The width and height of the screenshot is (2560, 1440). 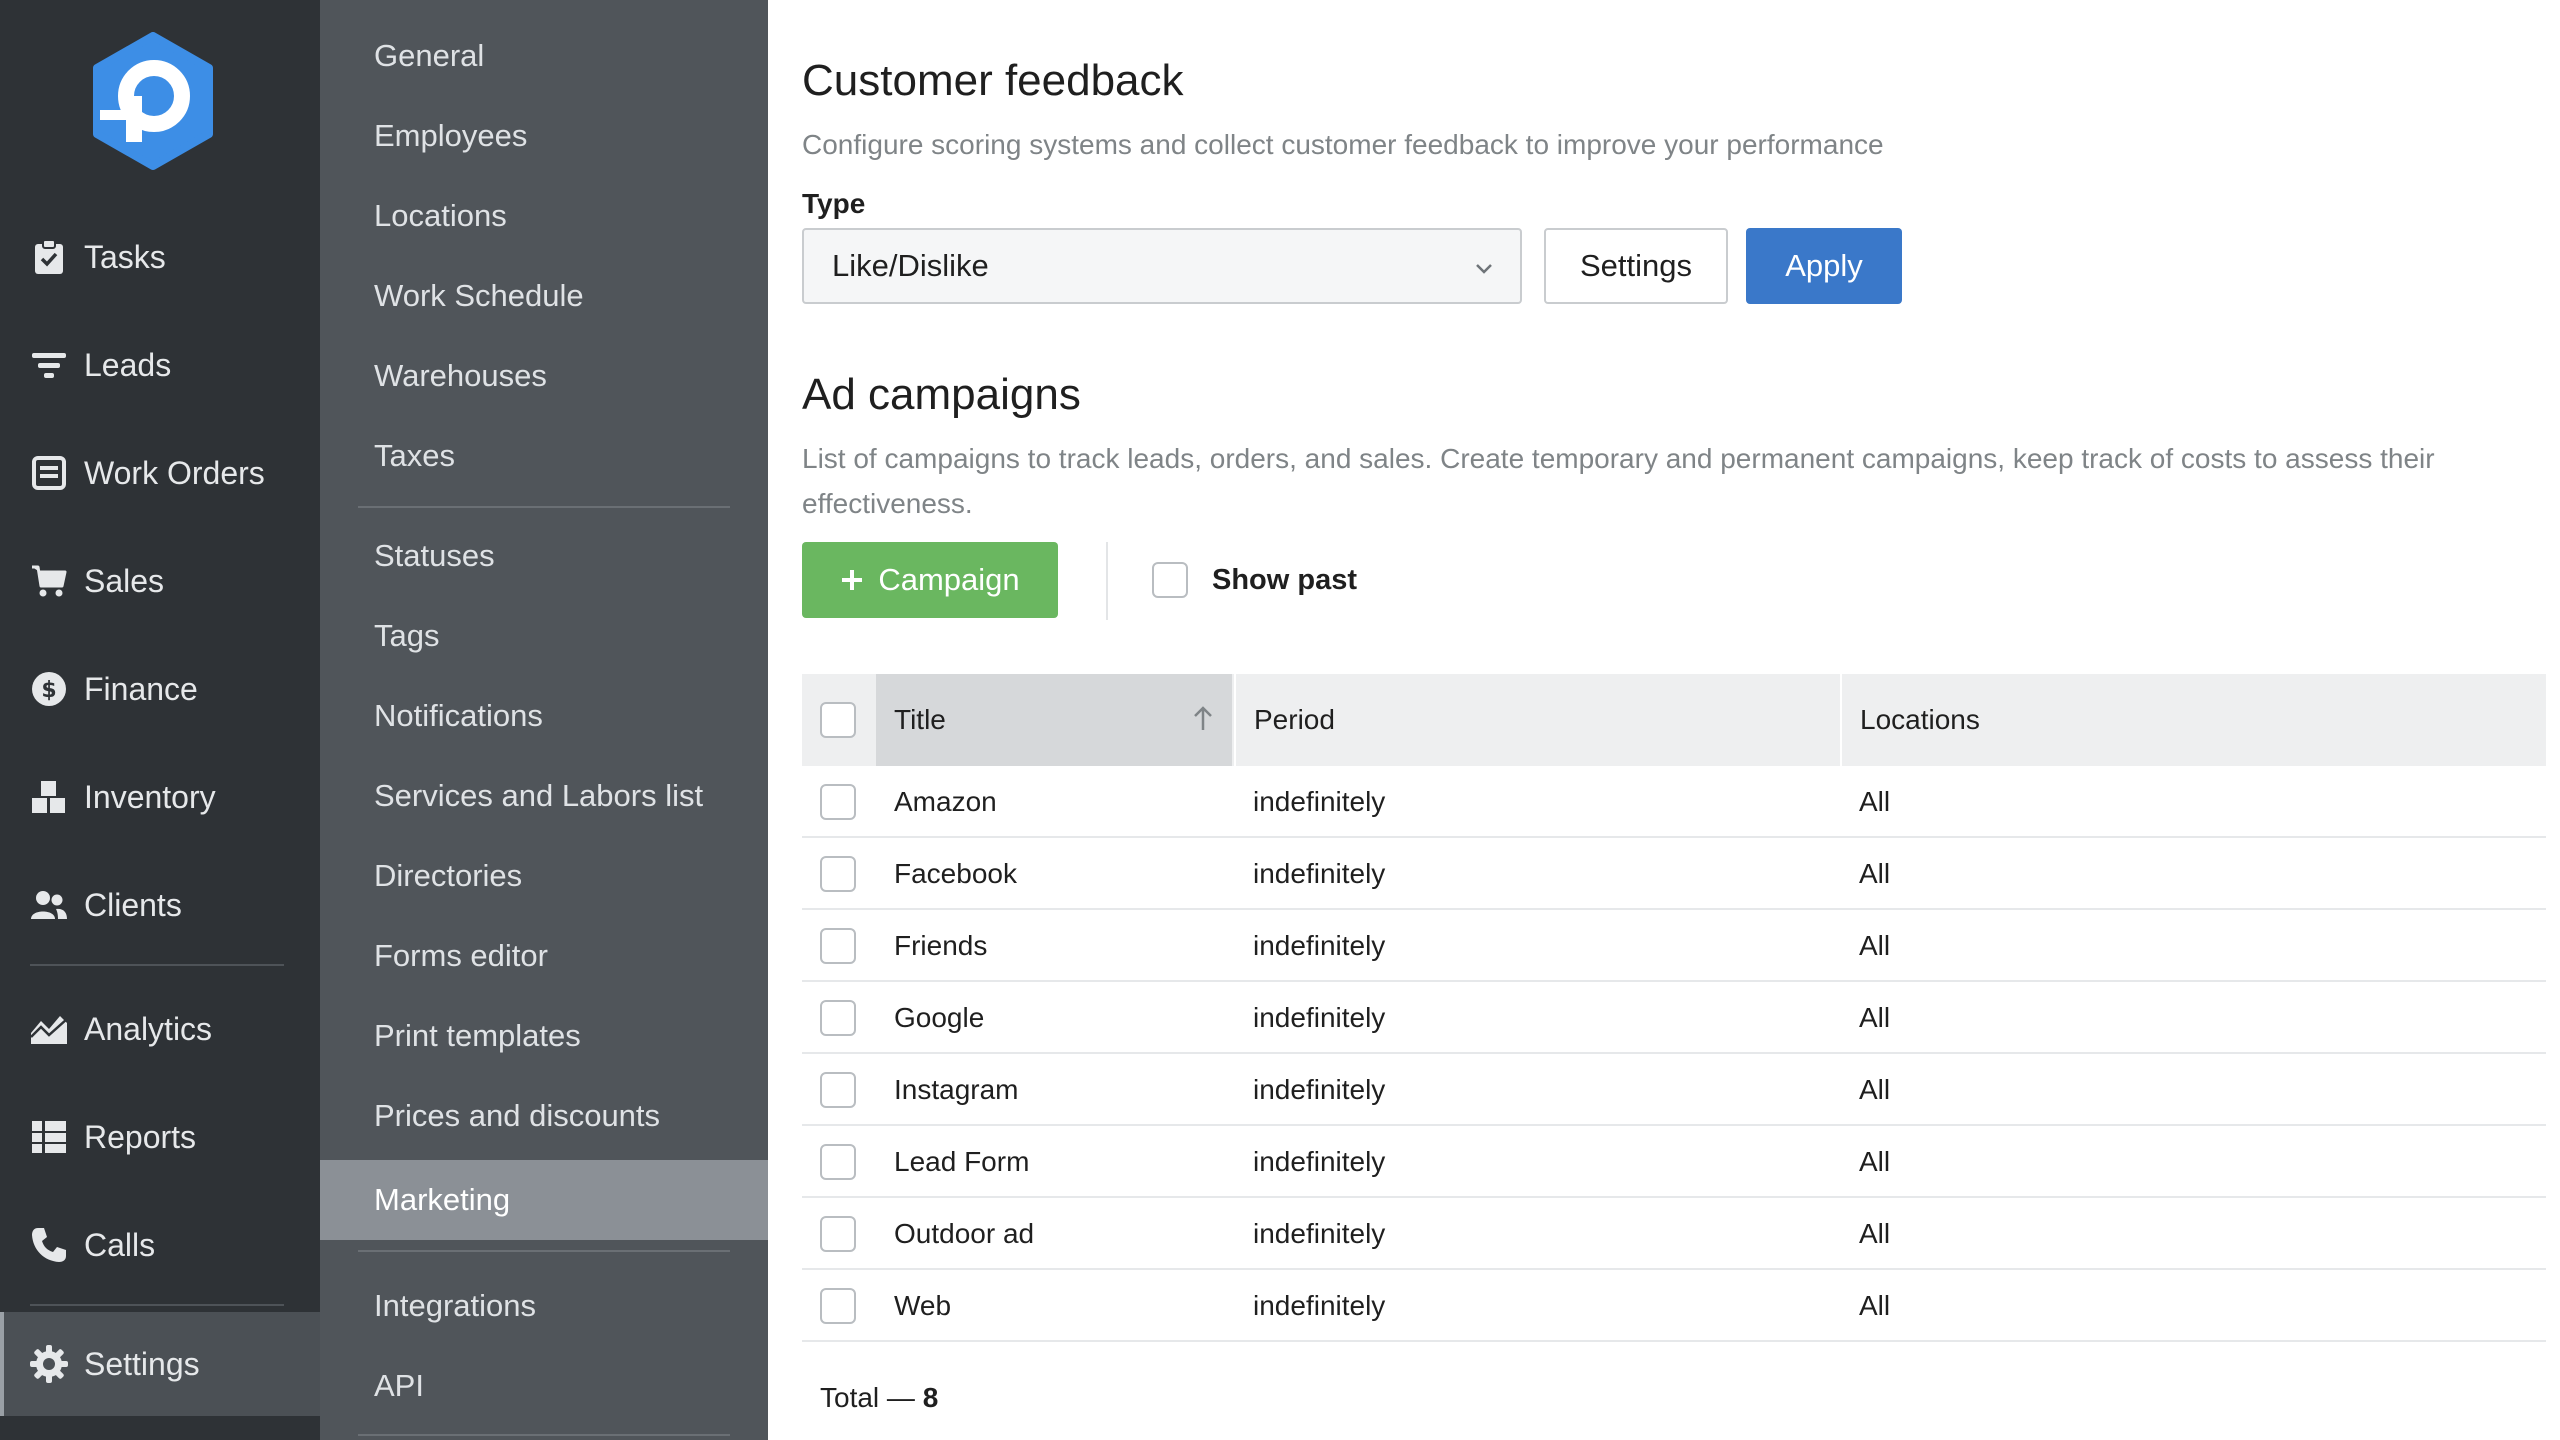 I want to click on column-header-title-label: Title, so click(x=920, y=719).